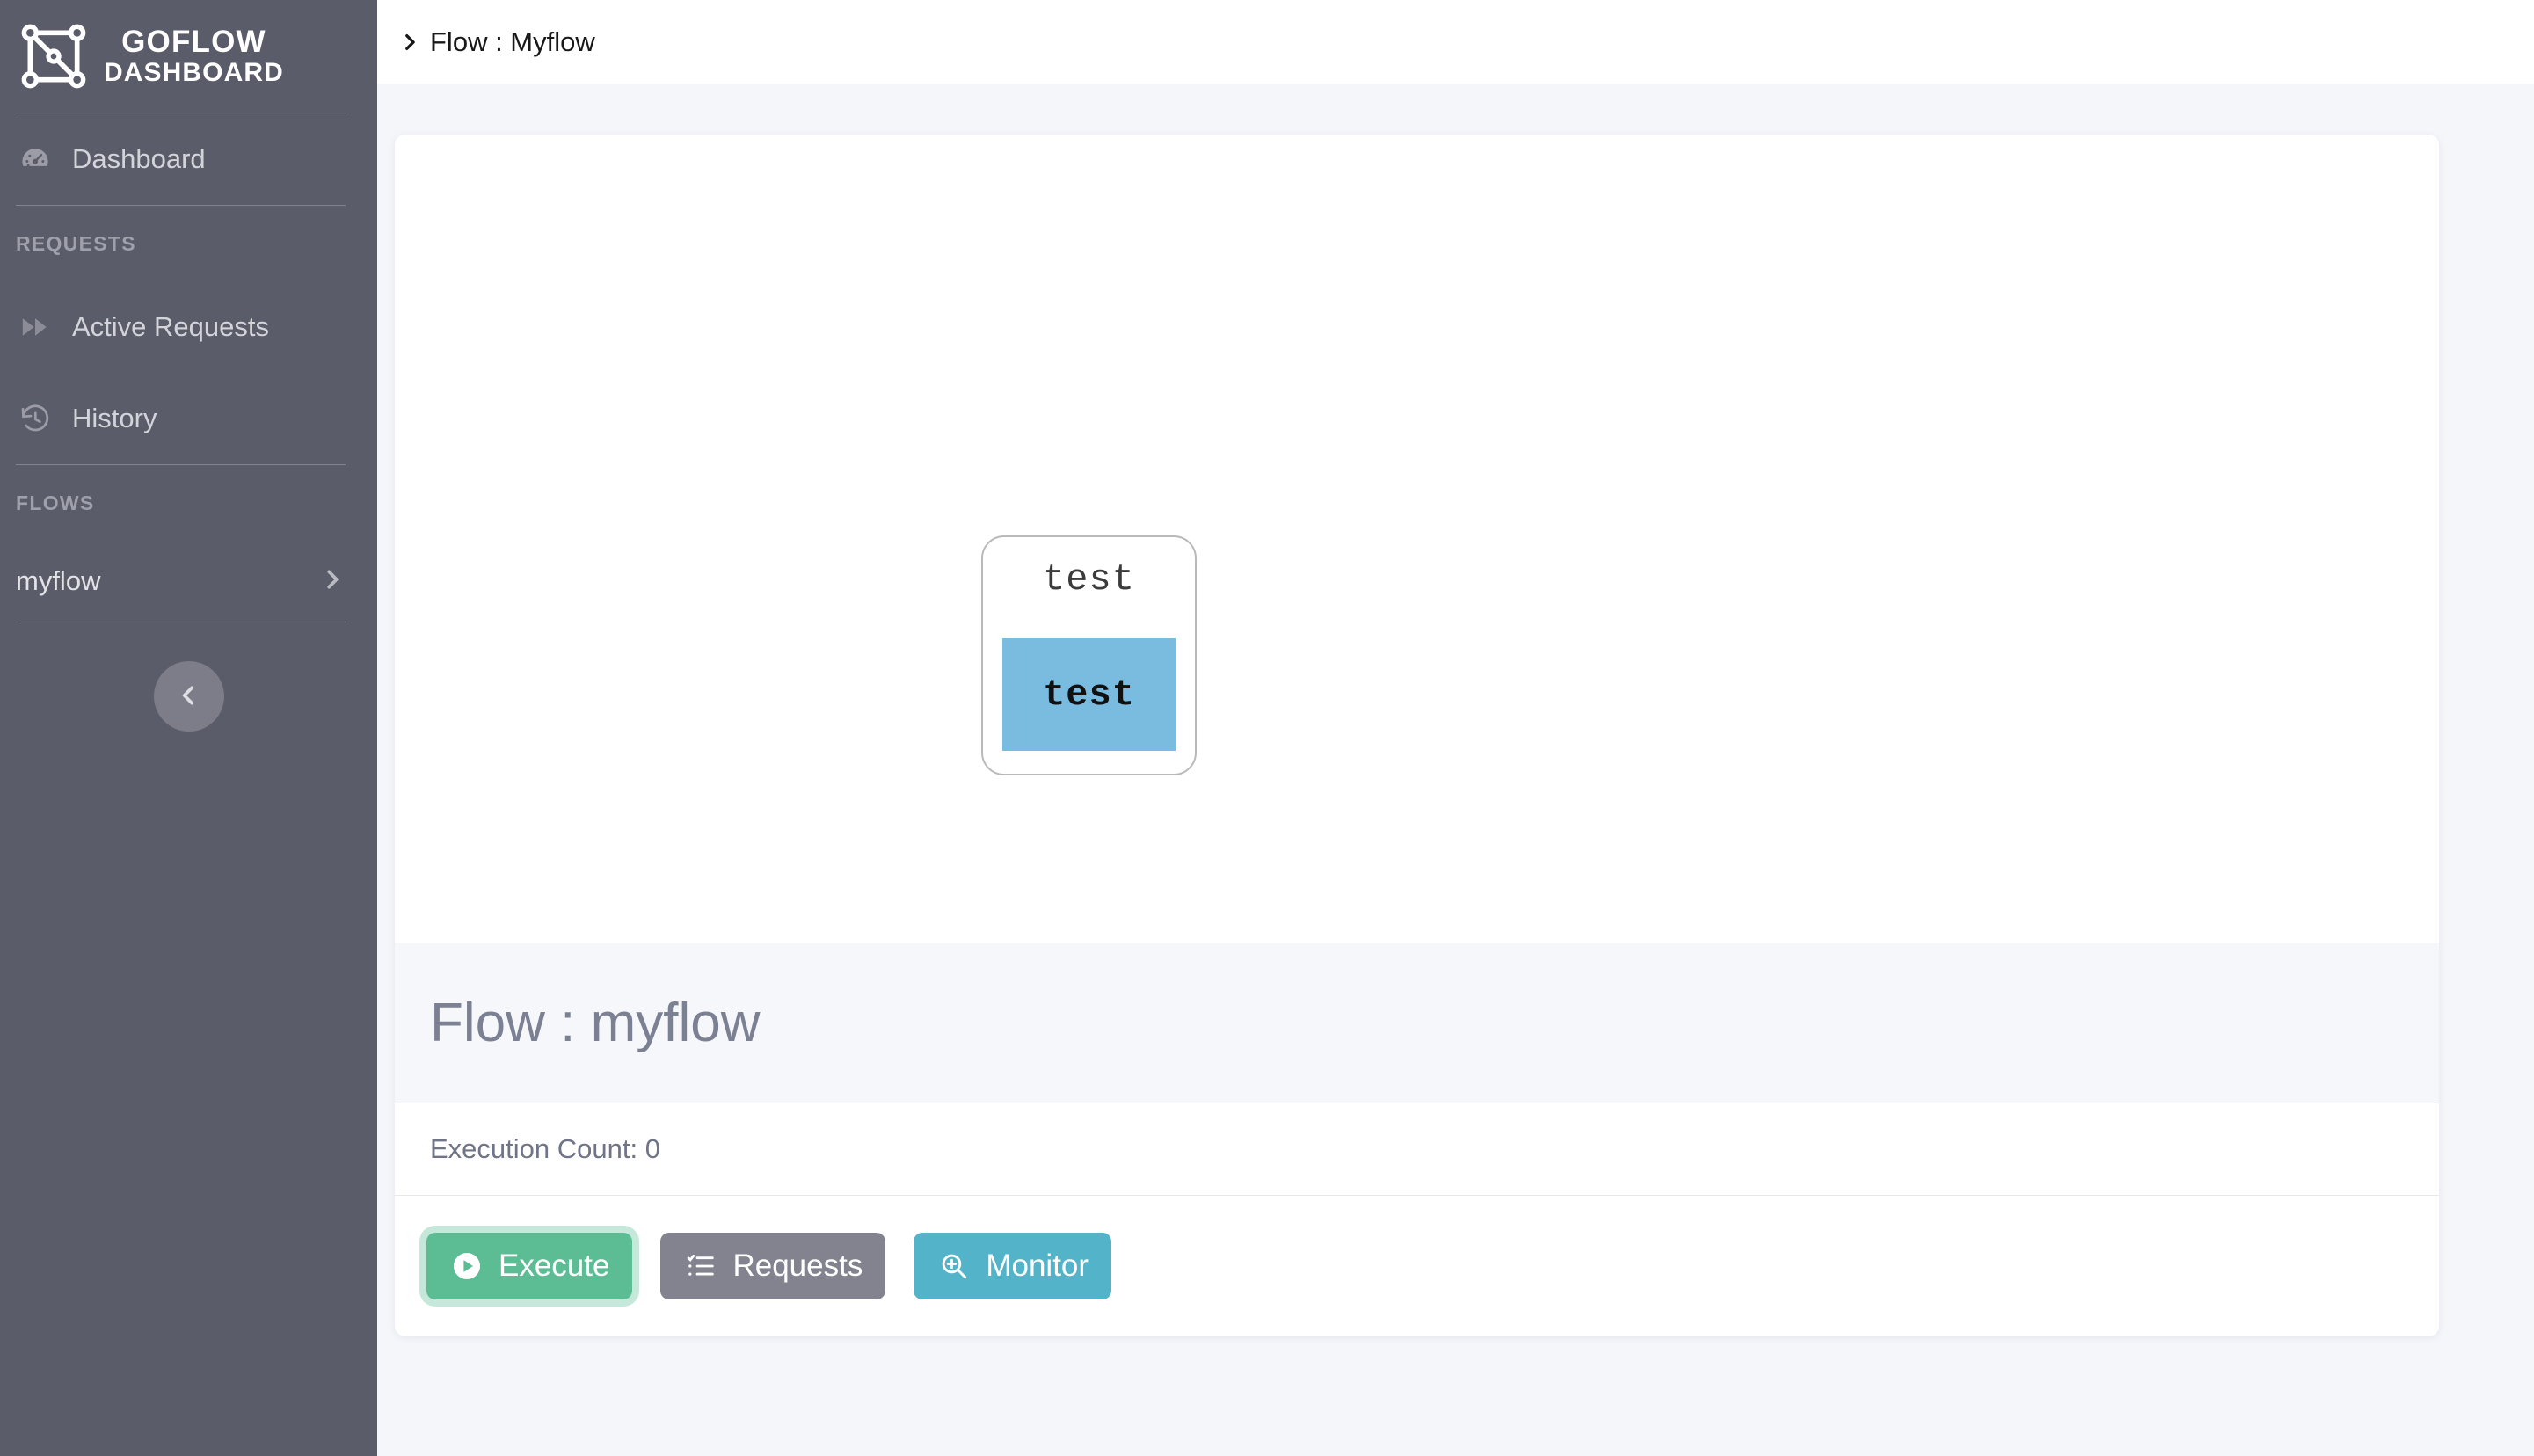 The image size is (2534, 1456). What do you see at coordinates (58, 580) in the screenshot?
I see `sidebar-flow-label: myflow` at bounding box center [58, 580].